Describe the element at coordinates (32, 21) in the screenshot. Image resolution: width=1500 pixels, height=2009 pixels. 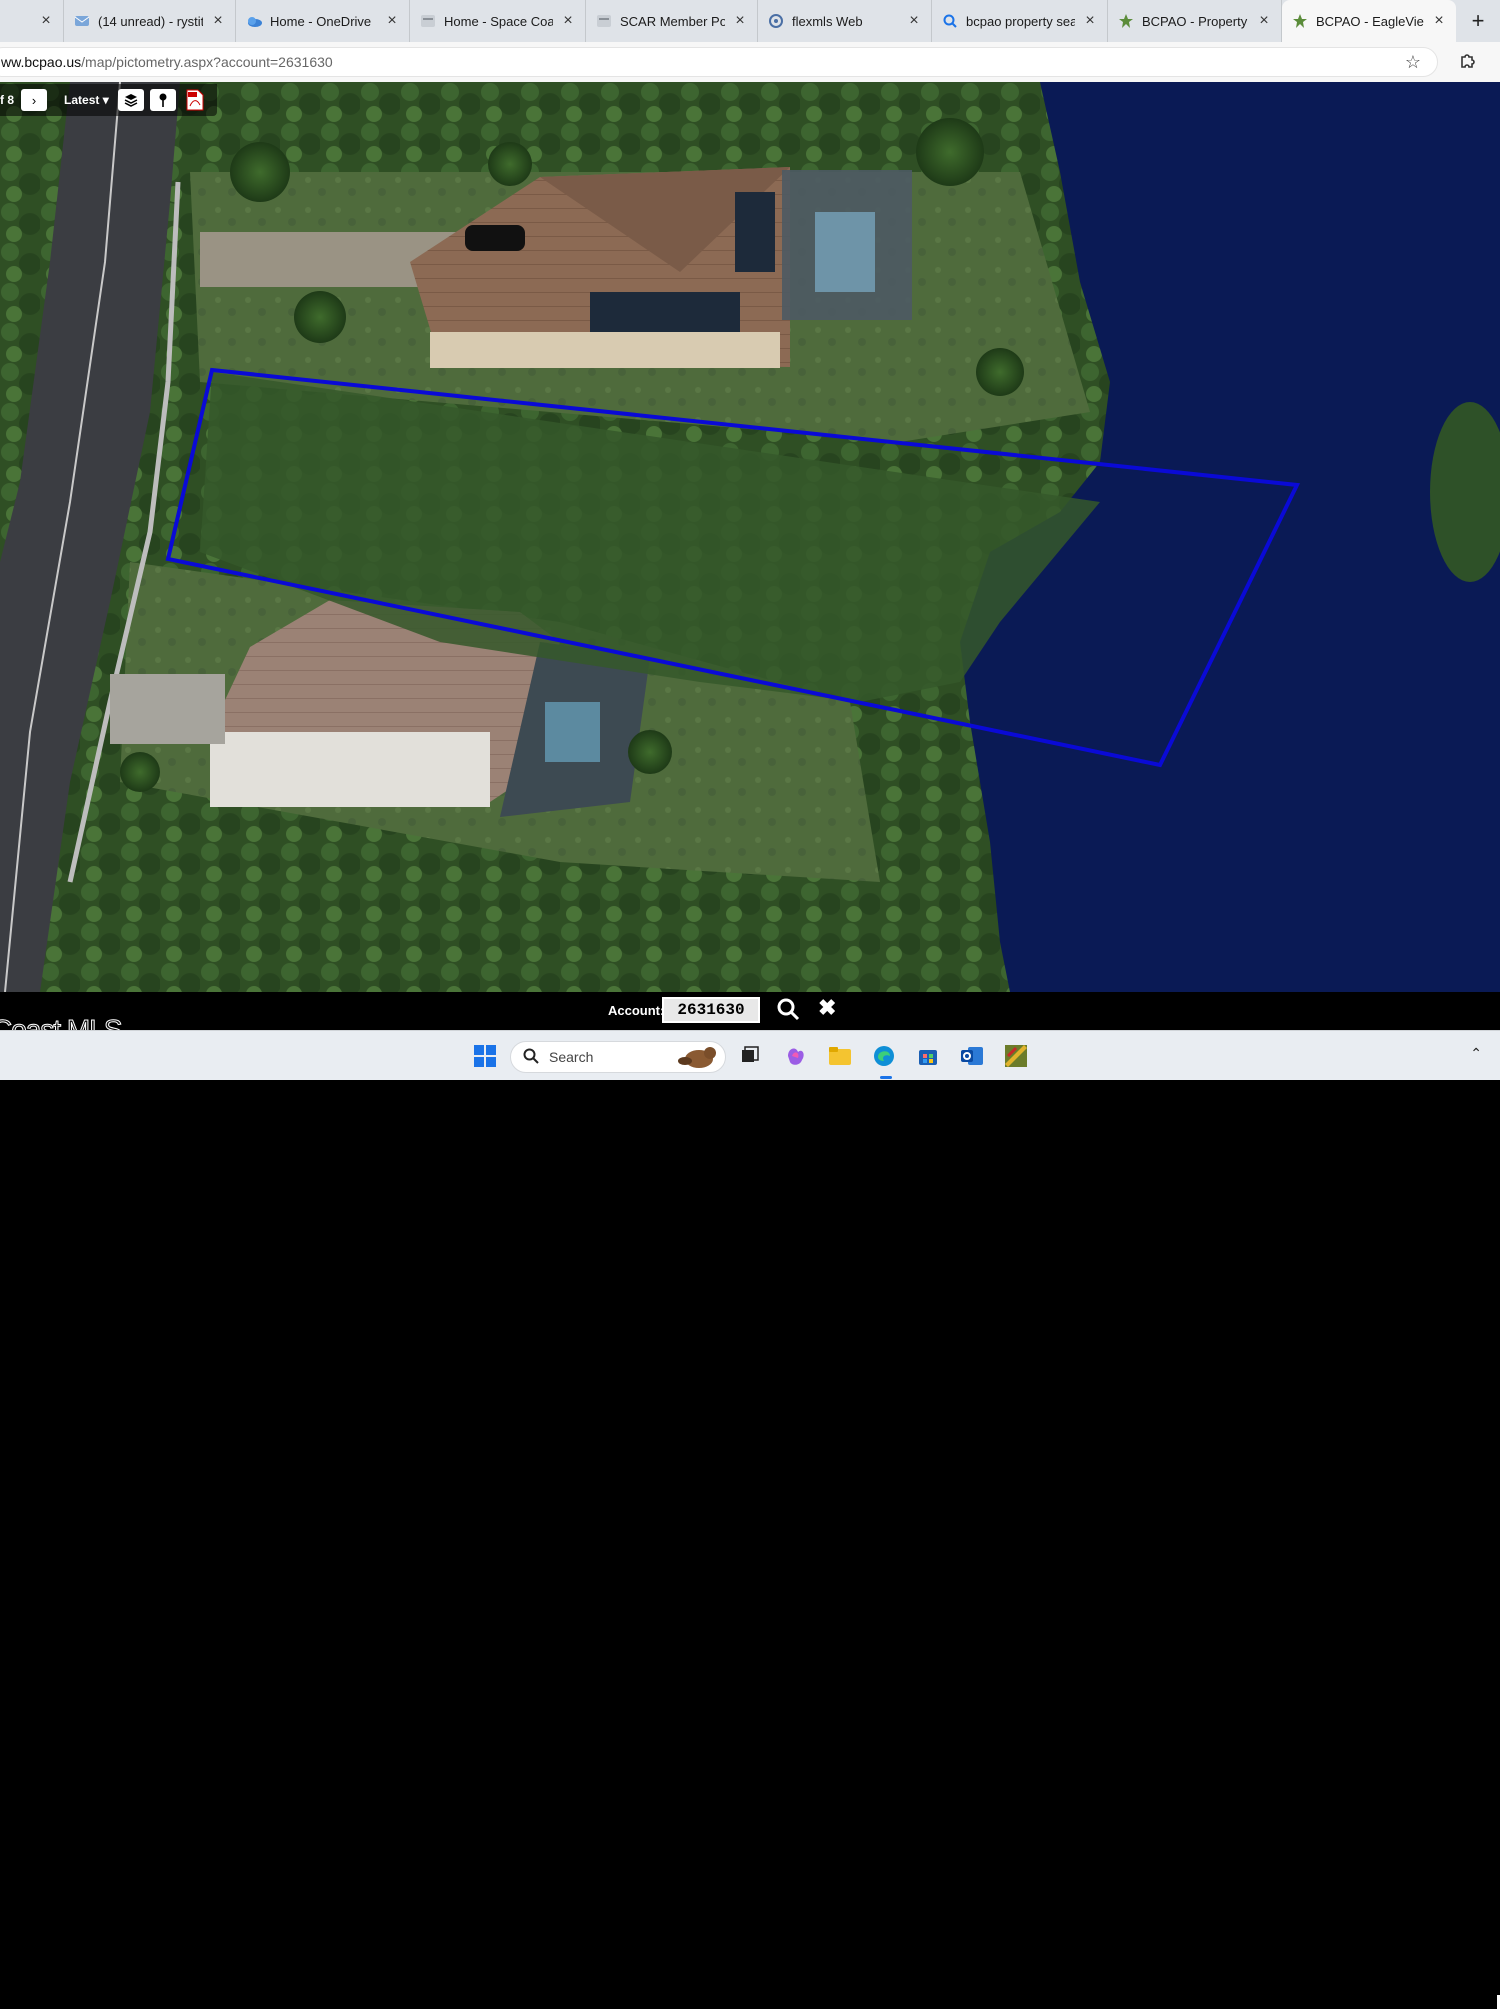
I see `tab-partial: ×` at that location.